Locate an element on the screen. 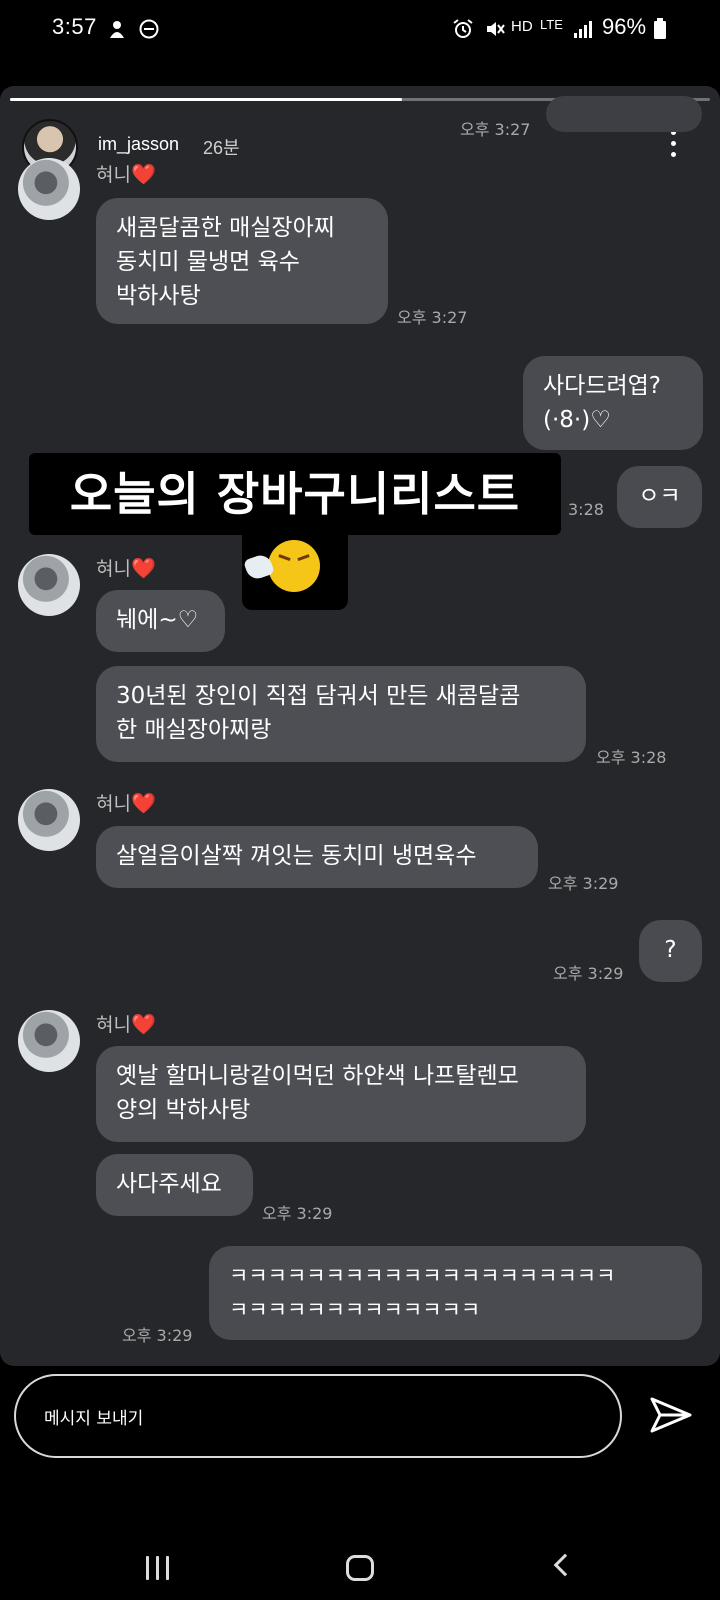 This screenshot has height=1600, width=720. chat-bubble-incoming: 옛날 할머니랑같이먹던 하얀색 나프탈렌모 양의 박하사탕 is located at coordinates (341, 1094).